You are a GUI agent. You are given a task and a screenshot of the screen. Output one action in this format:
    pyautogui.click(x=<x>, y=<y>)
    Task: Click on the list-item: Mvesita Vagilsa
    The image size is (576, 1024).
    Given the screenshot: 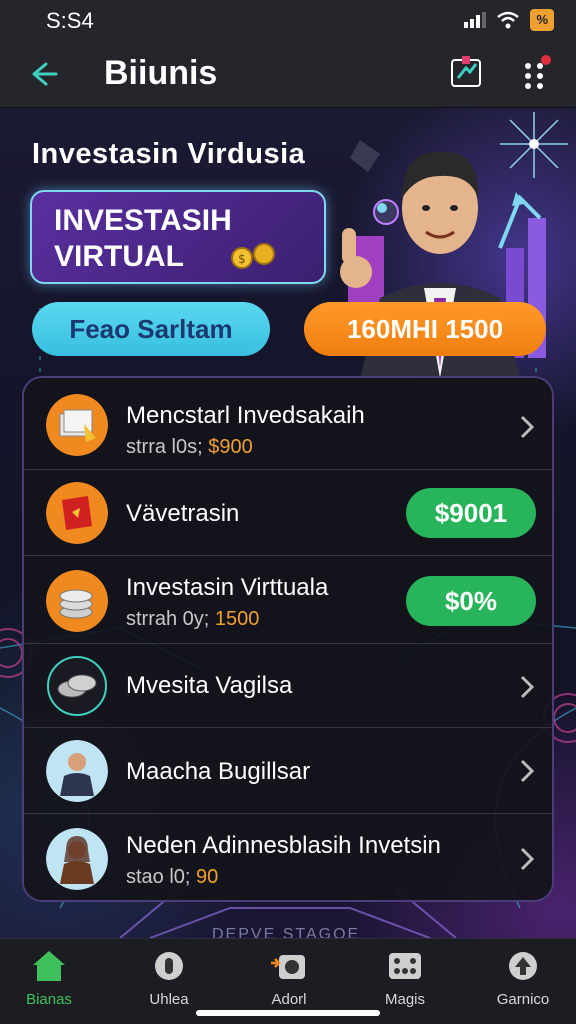 What is the action you would take?
    pyautogui.click(x=288, y=686)
    